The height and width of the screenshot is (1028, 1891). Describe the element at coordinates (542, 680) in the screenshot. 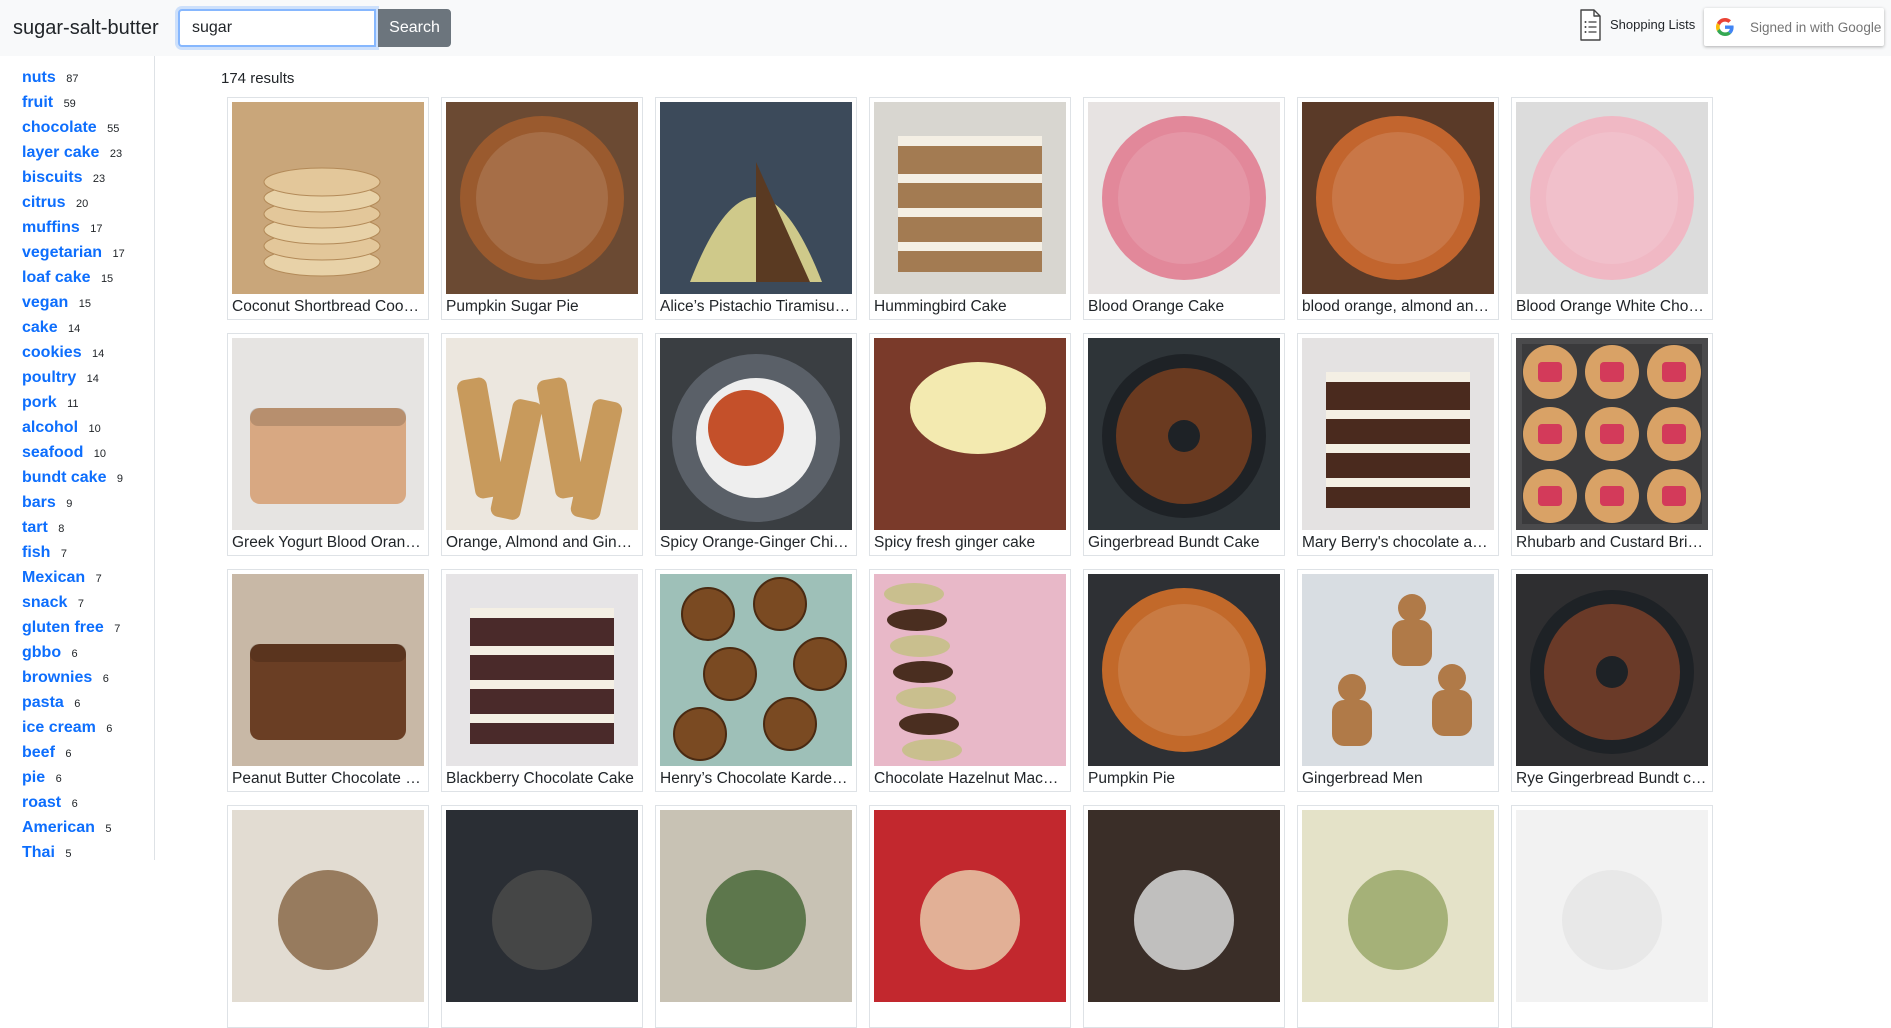

I see `recipe-card: Blackberry Chocolate Cake` at that location.